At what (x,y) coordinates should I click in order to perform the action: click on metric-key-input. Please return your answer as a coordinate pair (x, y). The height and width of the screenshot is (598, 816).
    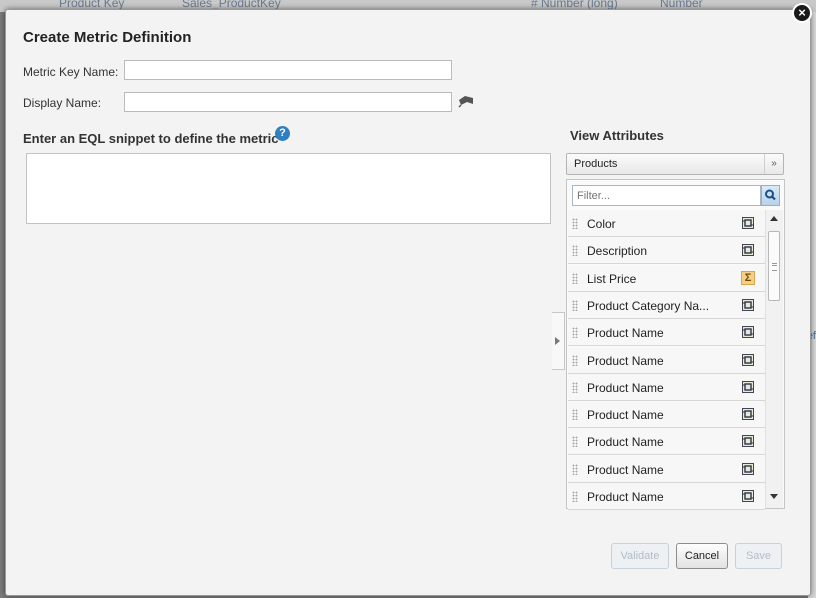
    Looking at the image, I should click on (288, 70).